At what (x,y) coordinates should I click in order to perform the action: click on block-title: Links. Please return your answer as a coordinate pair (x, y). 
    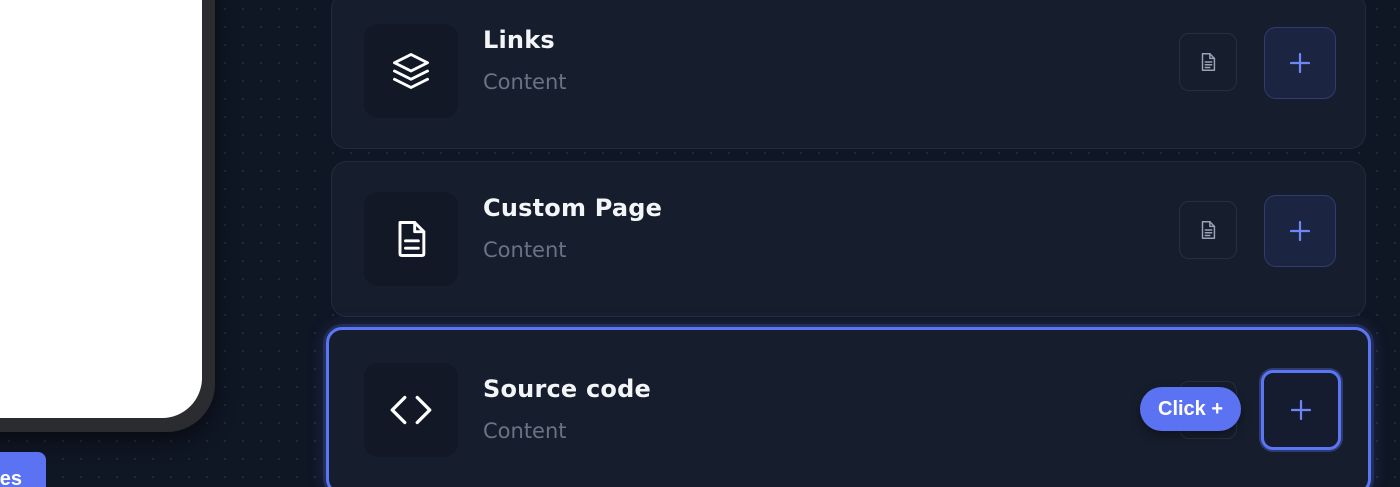
    Looking at the image, I should click on (519, 40).